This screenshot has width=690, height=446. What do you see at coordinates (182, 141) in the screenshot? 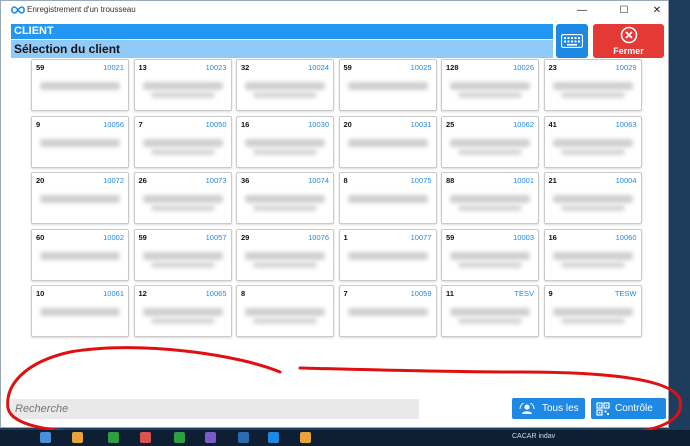
I see `client-card: 7 10050` at bounding box center [182, 141].